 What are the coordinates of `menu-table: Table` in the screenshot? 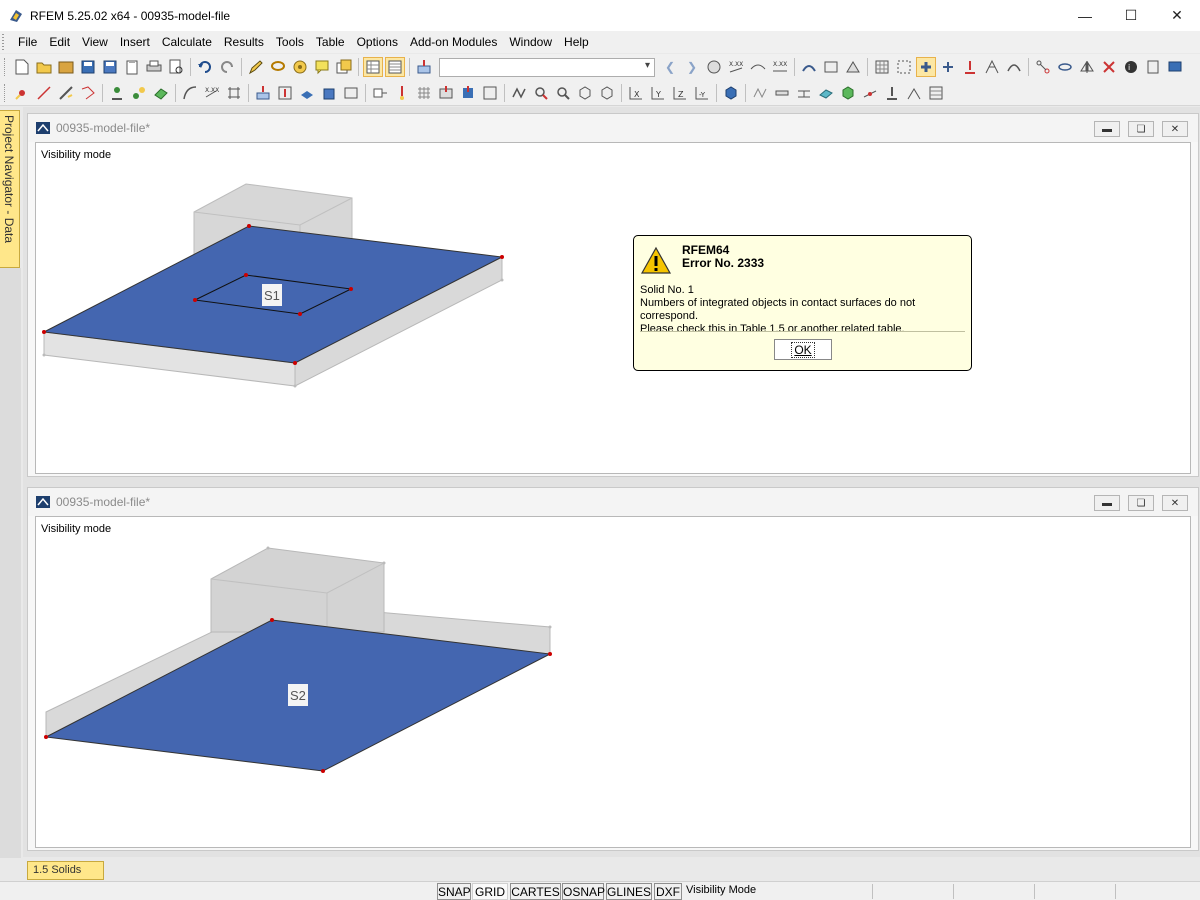 It's located at (330, 42).